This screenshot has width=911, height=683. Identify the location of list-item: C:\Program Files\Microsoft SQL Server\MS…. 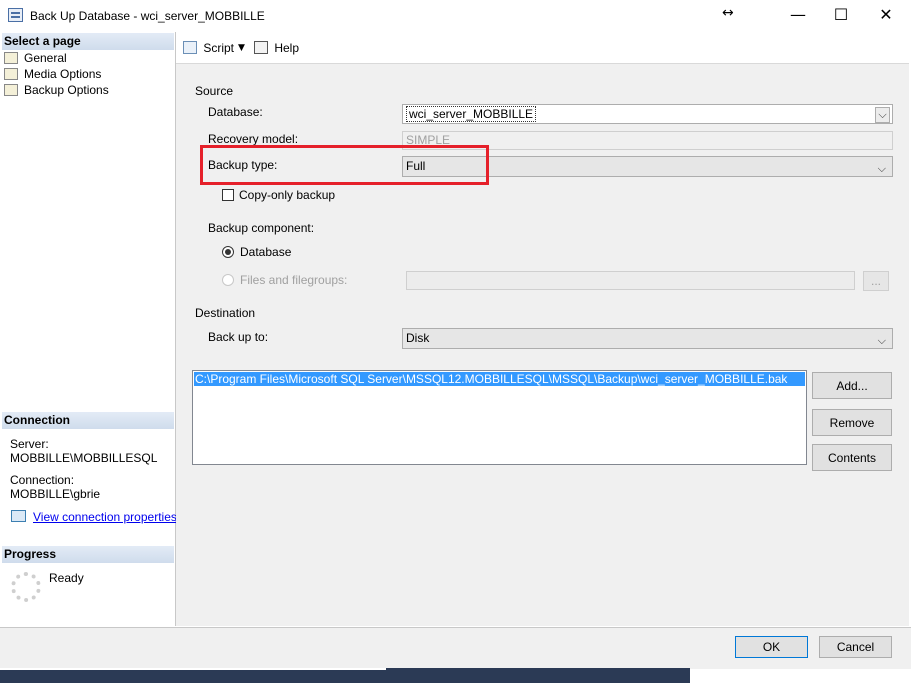
(499, 379).